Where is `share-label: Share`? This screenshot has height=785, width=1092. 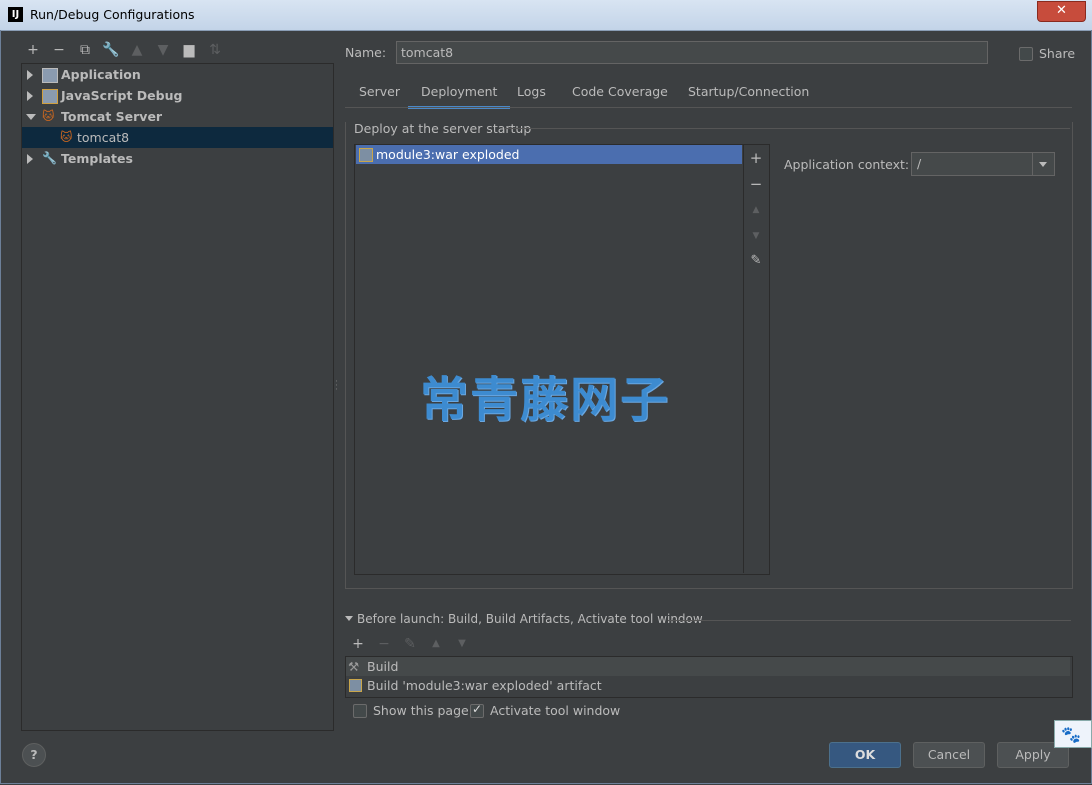
share-label: Share is located at coordinates (1057, 53).